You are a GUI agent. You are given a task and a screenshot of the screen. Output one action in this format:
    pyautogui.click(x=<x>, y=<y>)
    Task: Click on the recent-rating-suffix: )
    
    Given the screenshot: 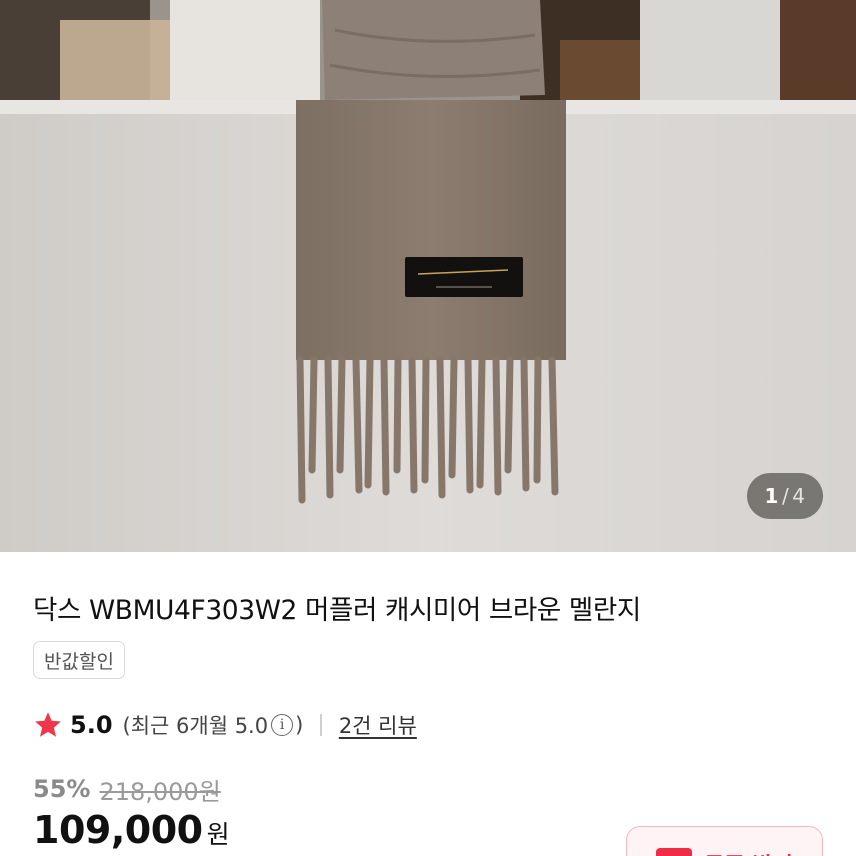 What is the action you would take?
    pyautogui.click(x=299, y=725)
    